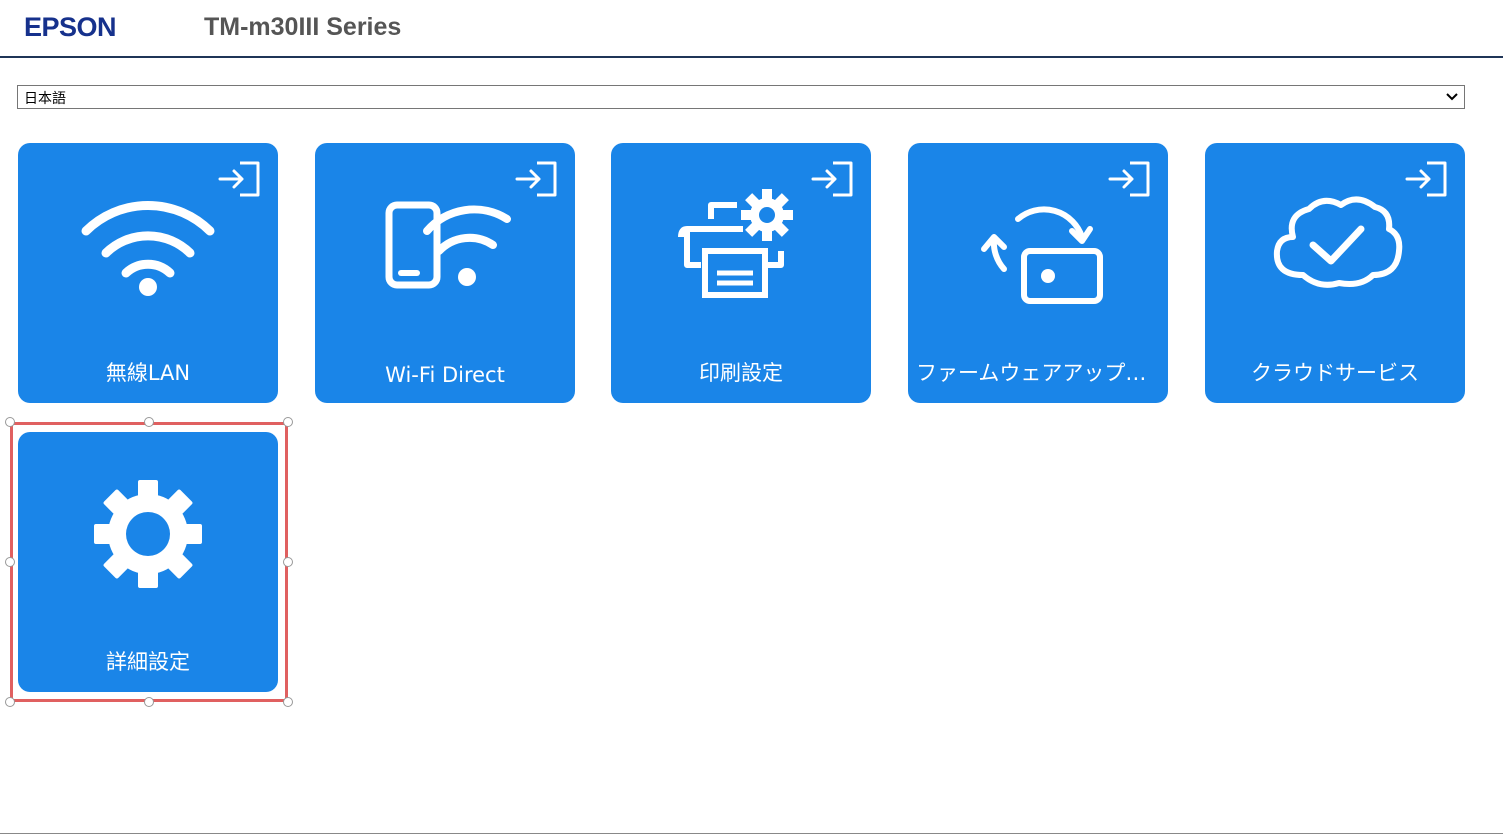 The image size is (1503, 836). Describe the element at coordinates (445, 375) in the screenshot. I see `tile-label: Wi-Fi Direct` at that location.